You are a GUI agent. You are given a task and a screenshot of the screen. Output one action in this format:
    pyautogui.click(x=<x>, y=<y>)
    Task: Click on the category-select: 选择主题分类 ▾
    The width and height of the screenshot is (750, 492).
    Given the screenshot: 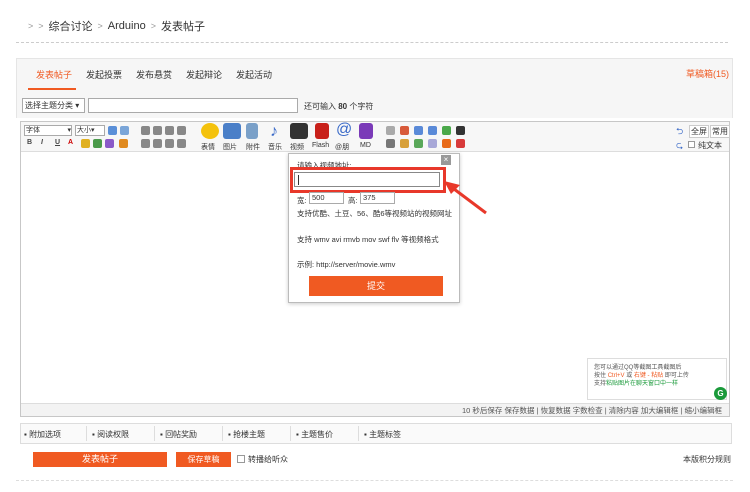 What is the action you would take?
    pyautogui.click(x=53, y=105)
    